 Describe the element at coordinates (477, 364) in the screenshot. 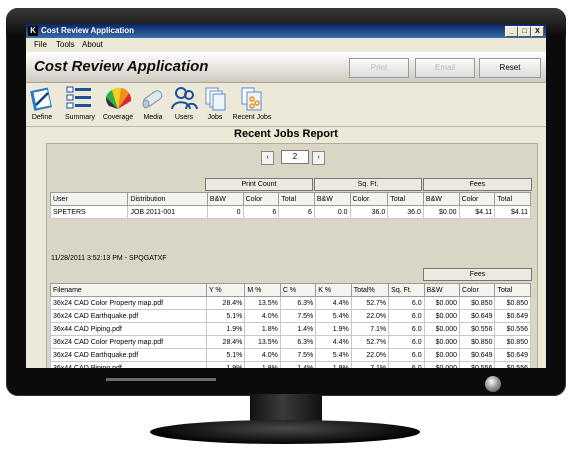

I see `table-cell: $0.556` at that location.